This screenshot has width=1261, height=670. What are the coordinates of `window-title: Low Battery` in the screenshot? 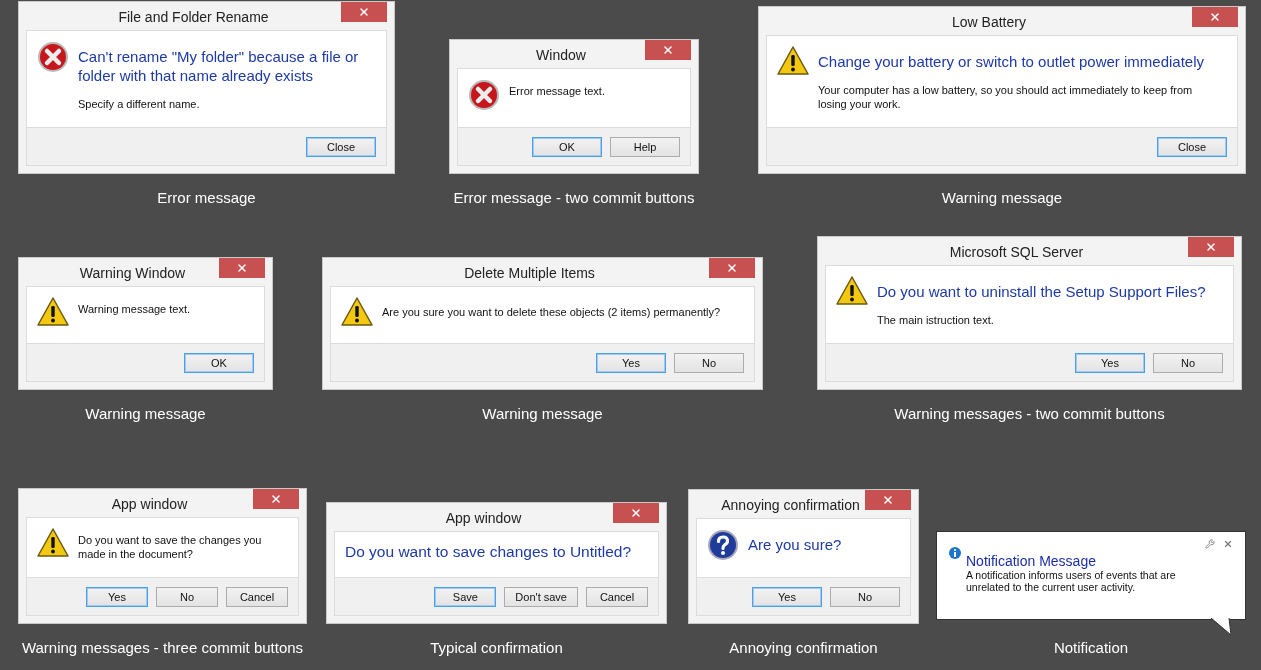 It's located at (989, 22).